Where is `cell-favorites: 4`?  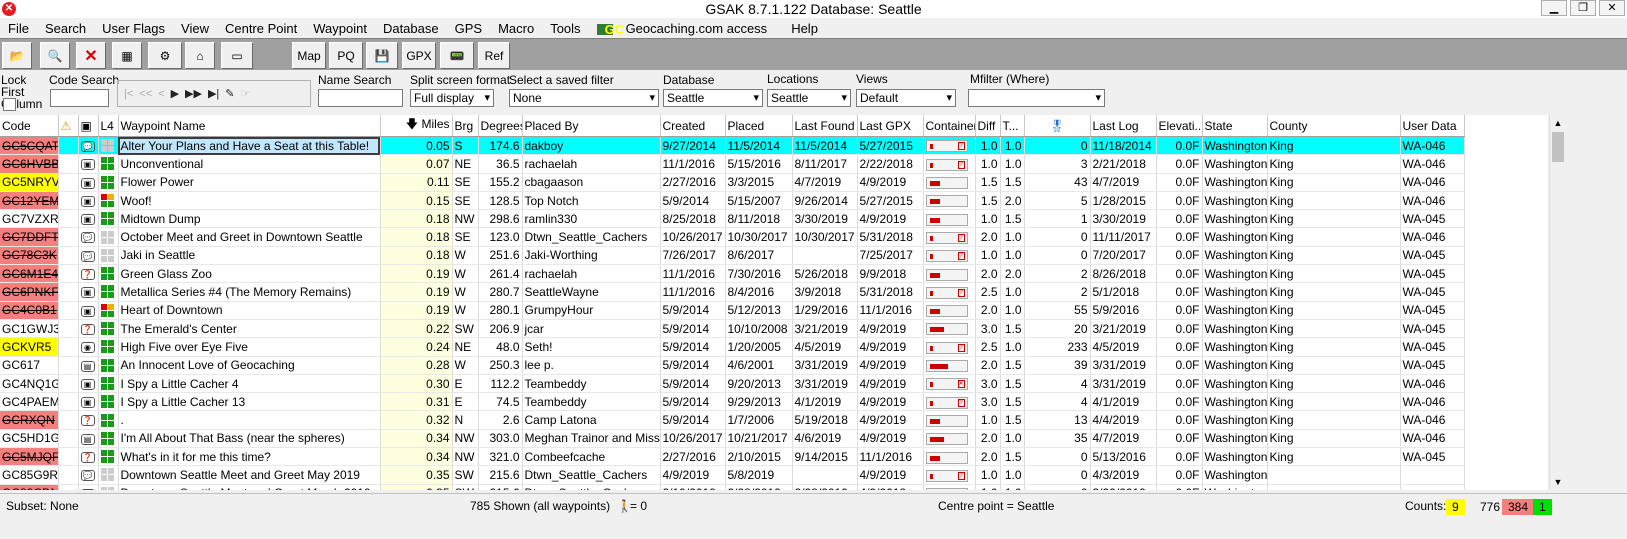
cell-favorites: 4 is located at coordinates (1057, 402).